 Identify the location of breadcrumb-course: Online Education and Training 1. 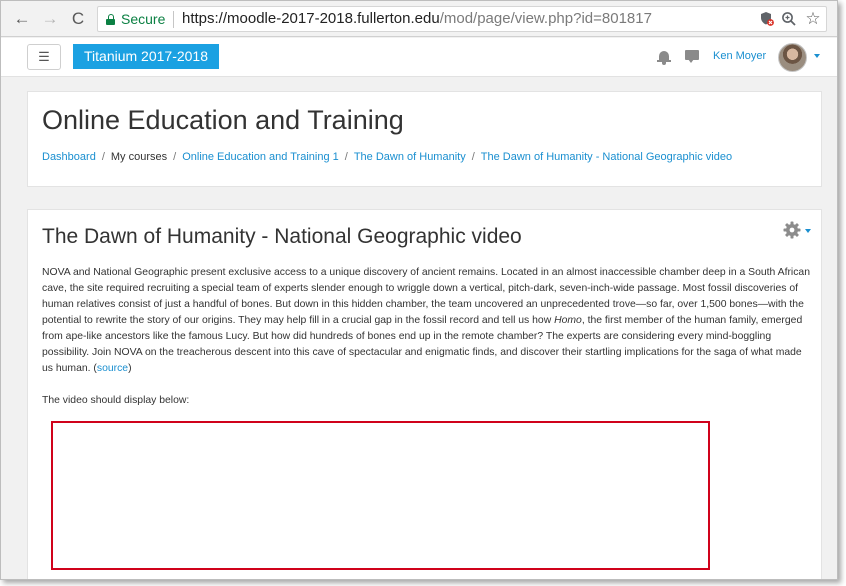
(260, 157).